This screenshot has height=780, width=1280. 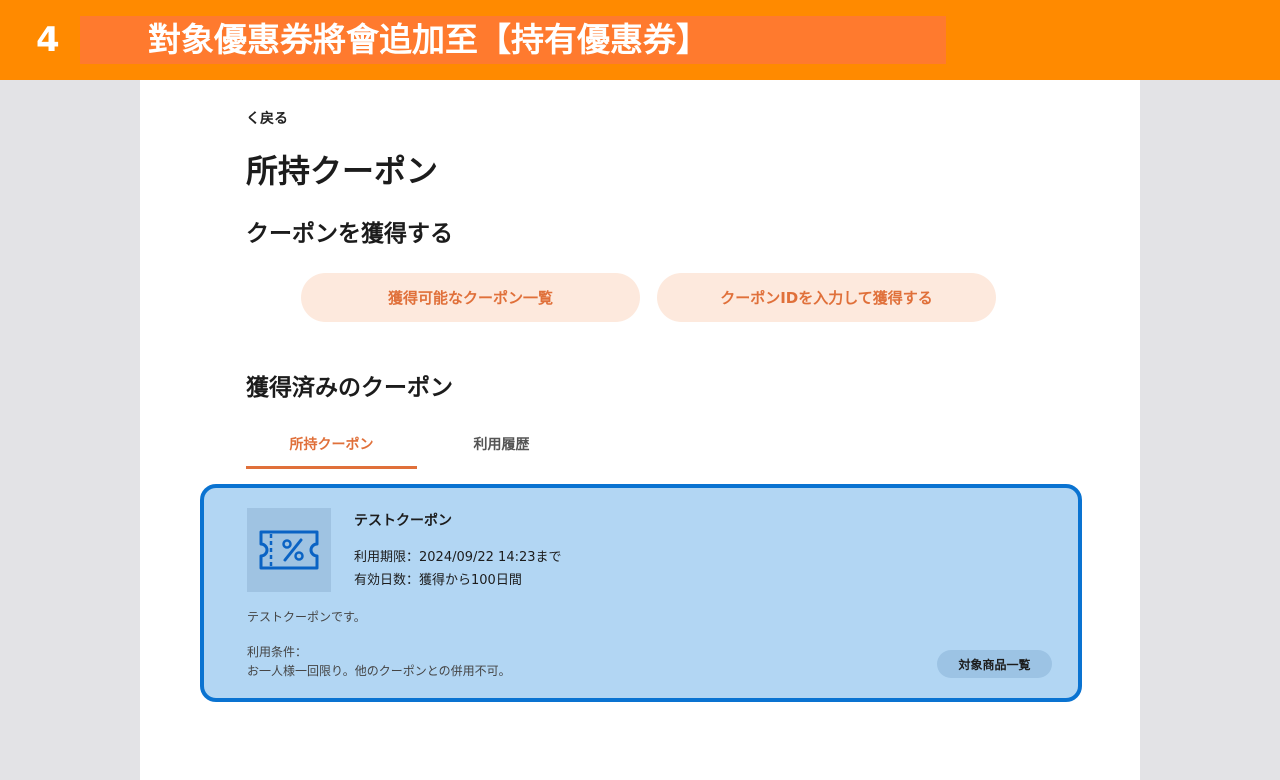 What do you see at coordinates (458, 557) in the screenshot?
I see `coupon-expiry: 利用期限：2024/09/22 14:23まで` at bounding box center [458, 557].